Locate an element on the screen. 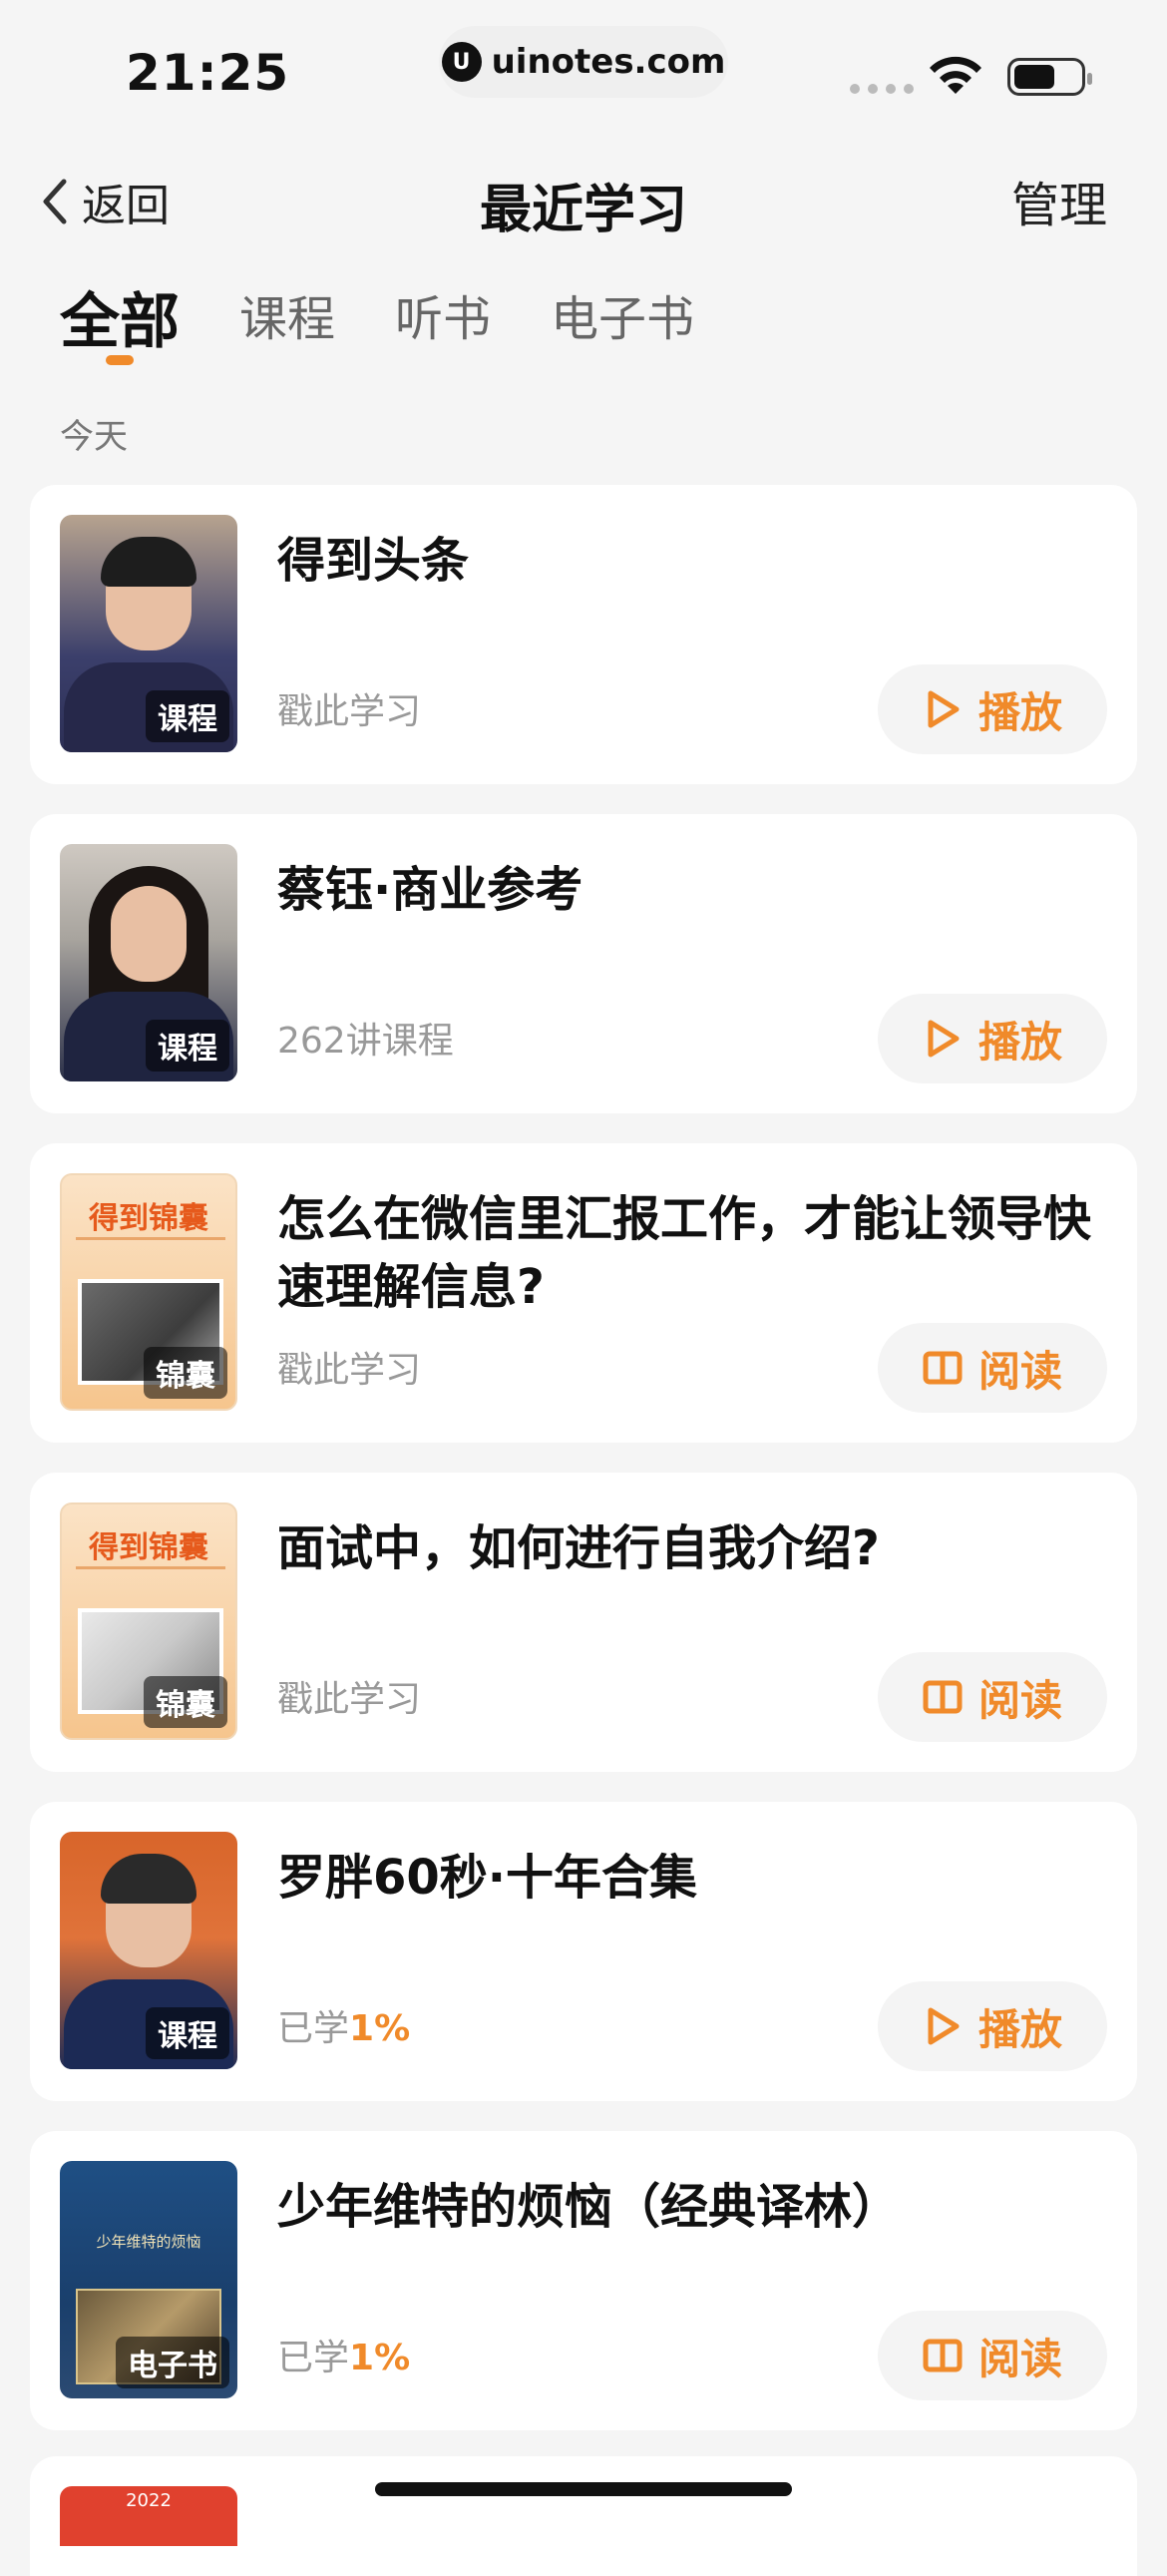 This screenshot has height=2576, width=1167. cover-title: 少年维特的烦恼 is located at coordinates (148, 2242).